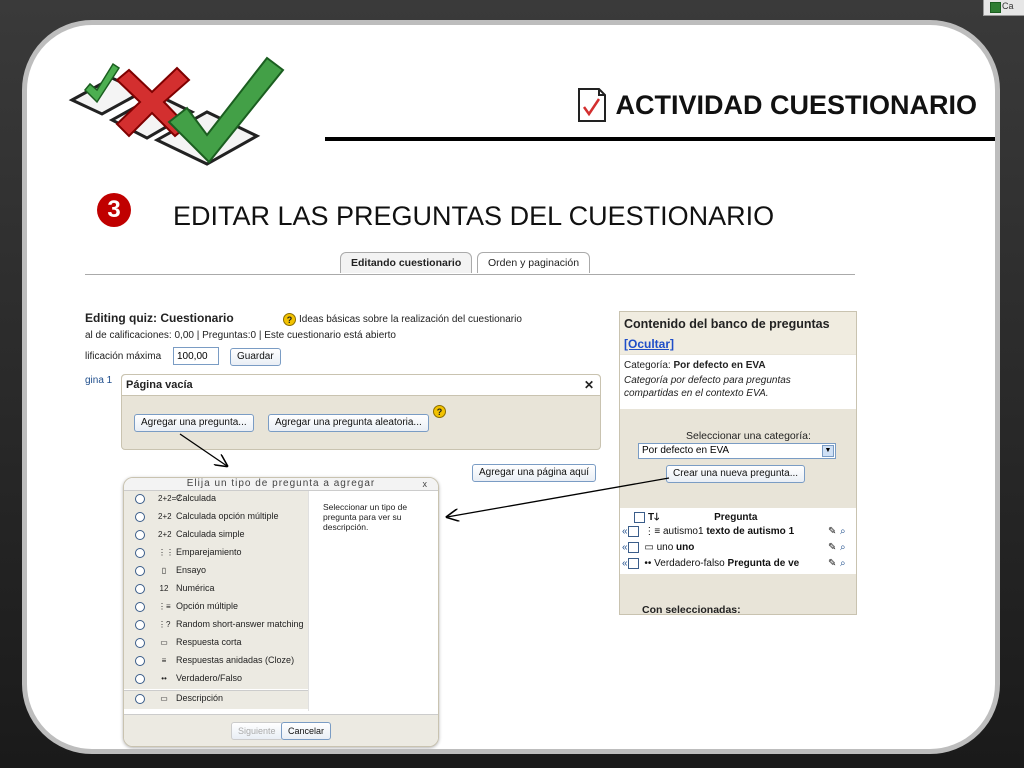  I want to click on option-random-short-answer: ⋮? Random short-answer matching, so click(216, 626).